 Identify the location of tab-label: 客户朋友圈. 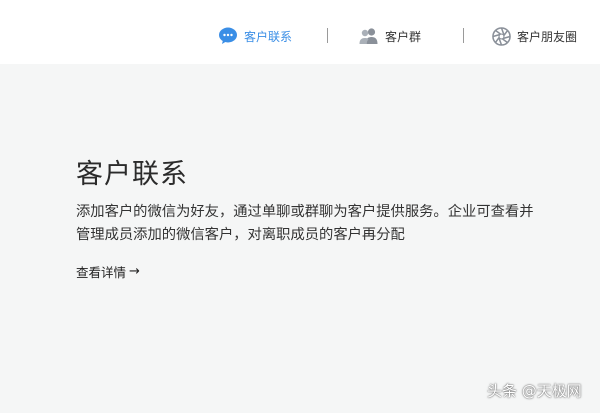
(547, 36).